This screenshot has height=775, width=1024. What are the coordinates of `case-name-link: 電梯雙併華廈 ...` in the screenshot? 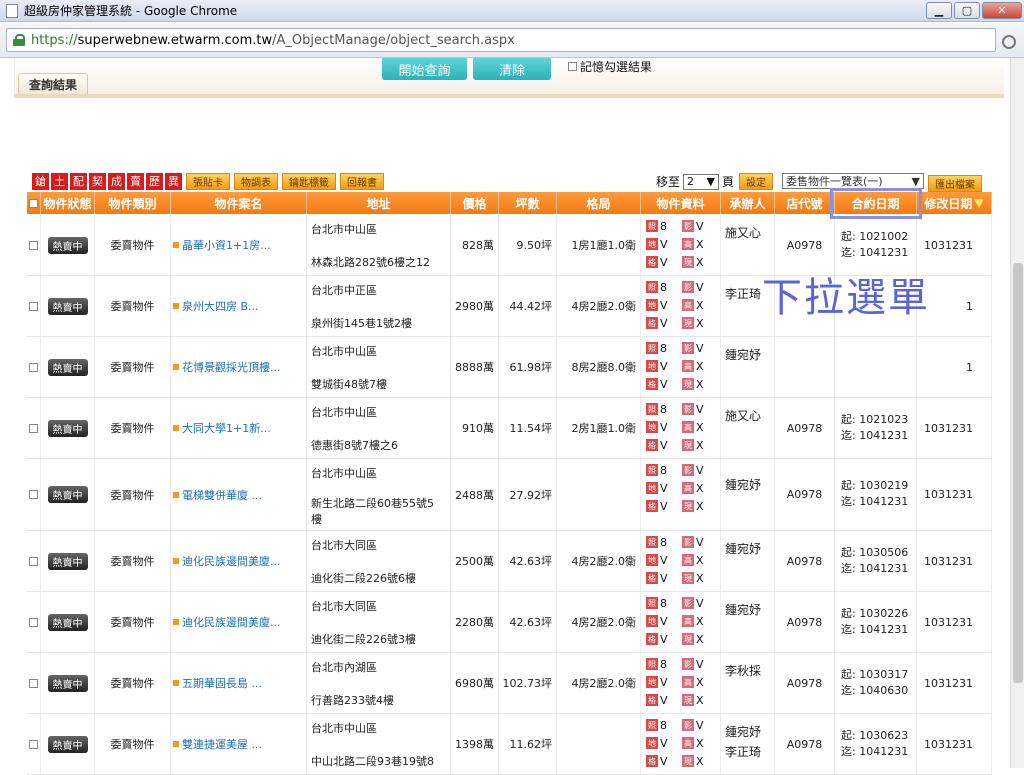 It's located at (216, 495).